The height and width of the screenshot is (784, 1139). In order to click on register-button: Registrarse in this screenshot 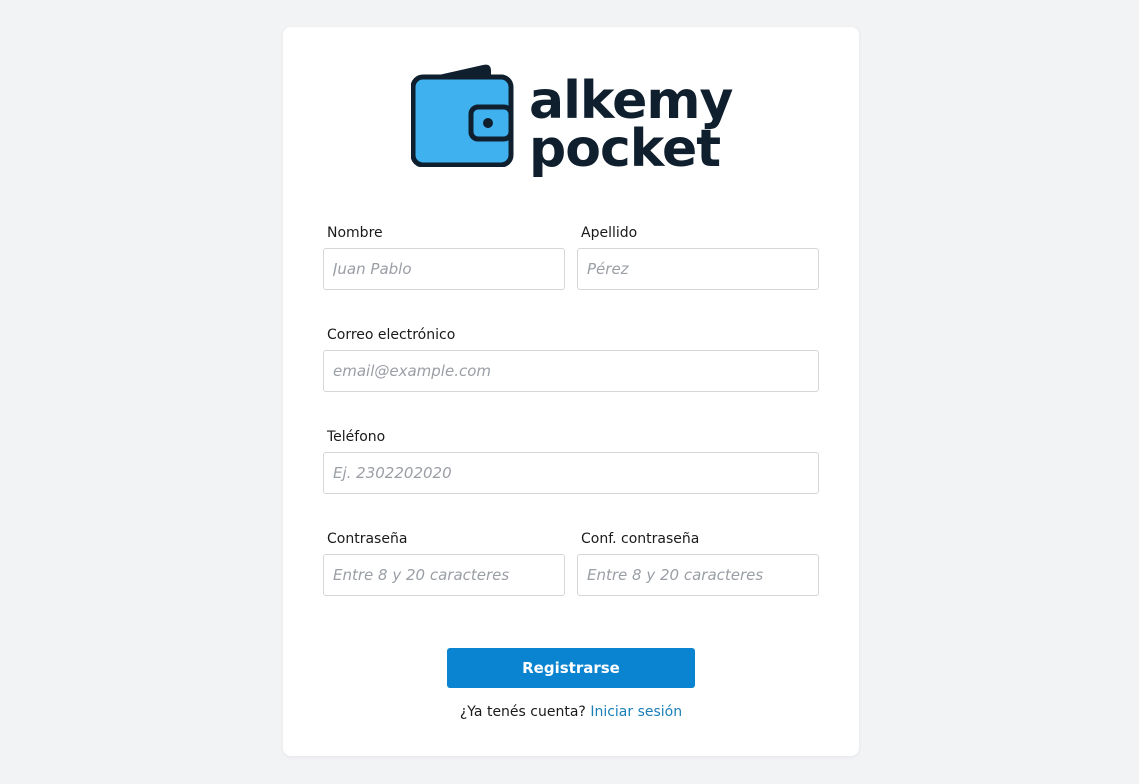, I will do `click(571, 668)`.